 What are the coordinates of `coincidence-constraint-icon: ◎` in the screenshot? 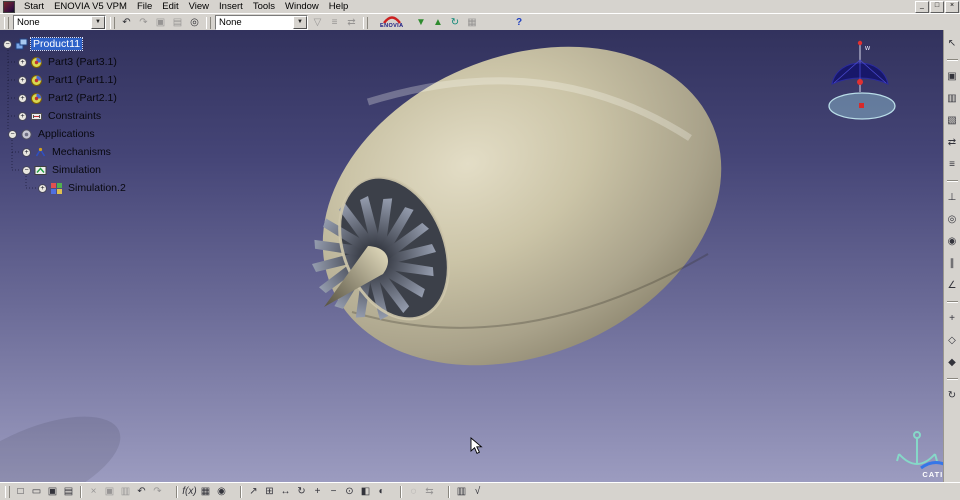 It's located at (952, 219).